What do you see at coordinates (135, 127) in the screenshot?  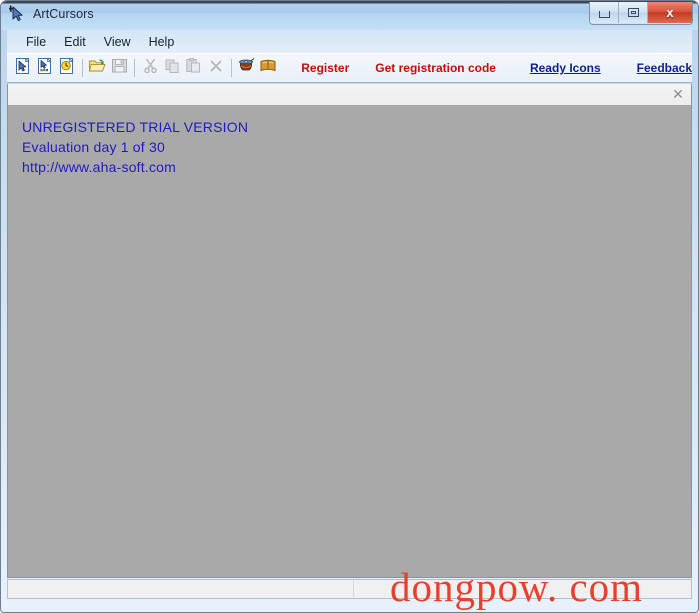 I see `trial-title: UNREGISTERED TRIAL VERSION` at bounding box center [135, 127].